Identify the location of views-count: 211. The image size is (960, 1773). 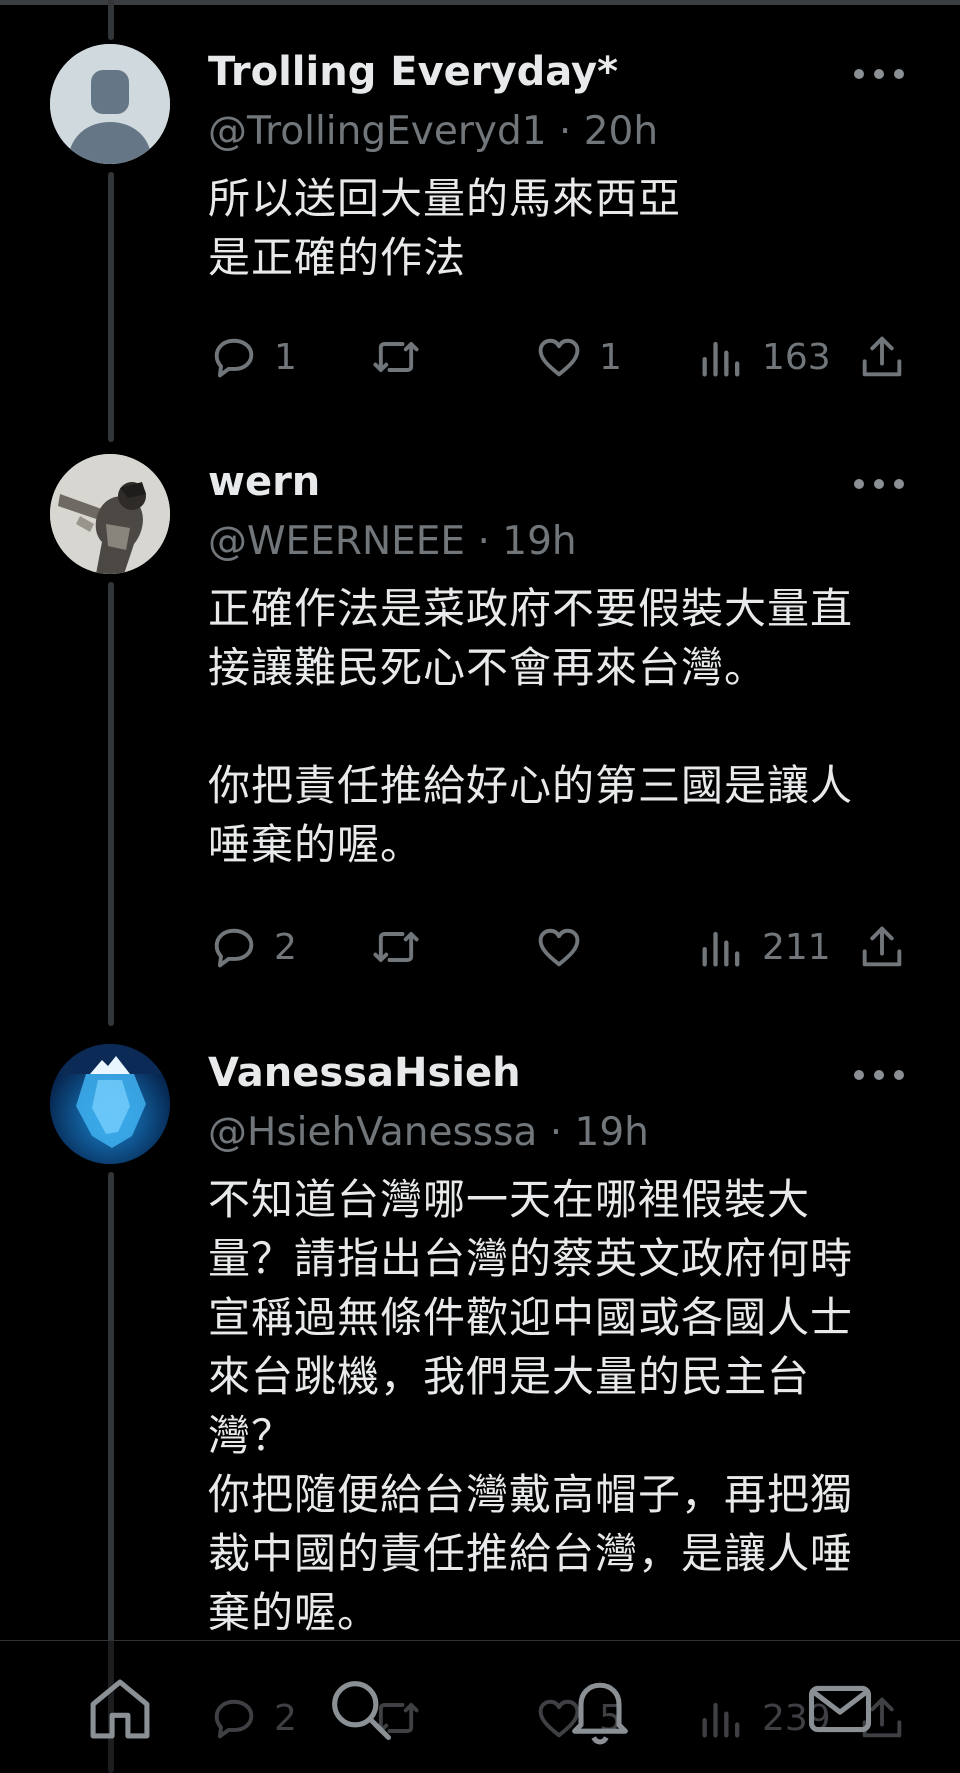
(796, 947).